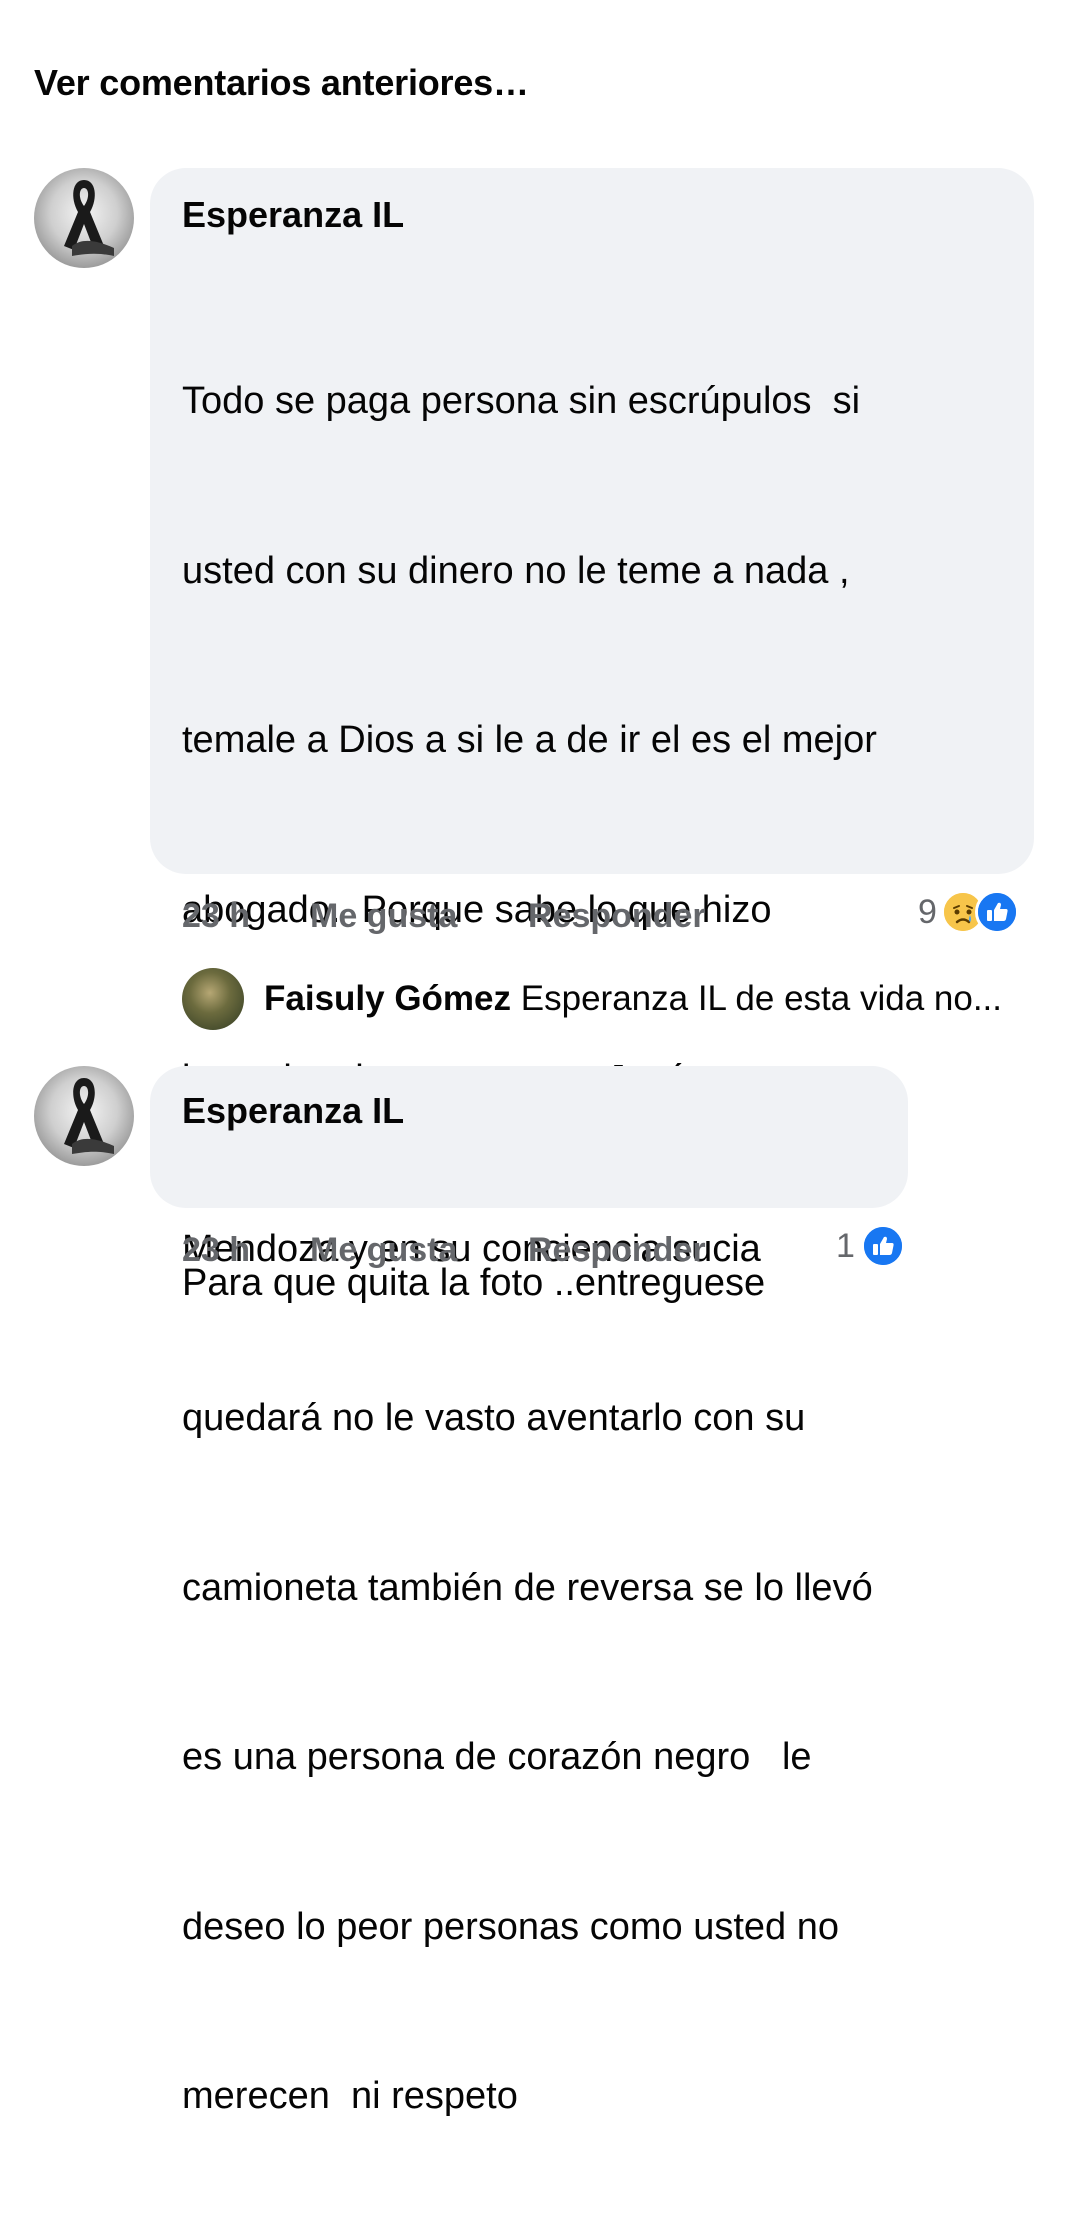 This screenshot has width=1067, height=2238. What do you see at coordinates (968, 912) in the screenshot?
I see `reaction-summary: 9` at bounding box center [968, 912].